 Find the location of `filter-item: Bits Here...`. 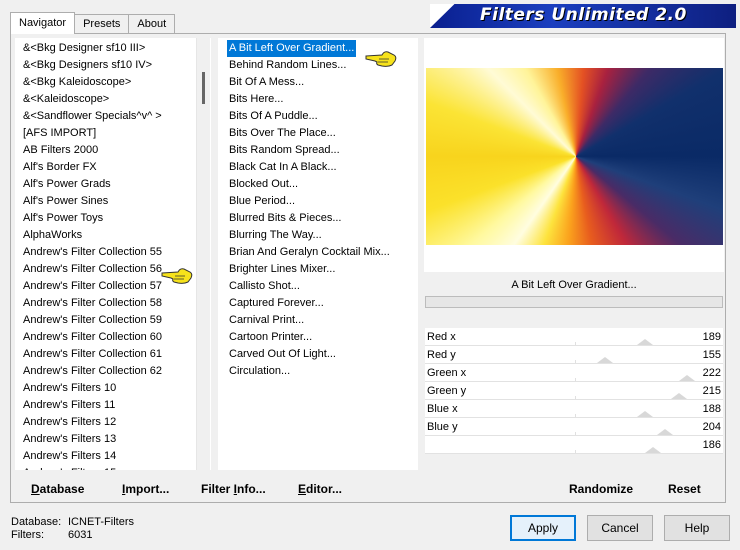

filter-item: Bits Here... is located at coordinates (309, 99).